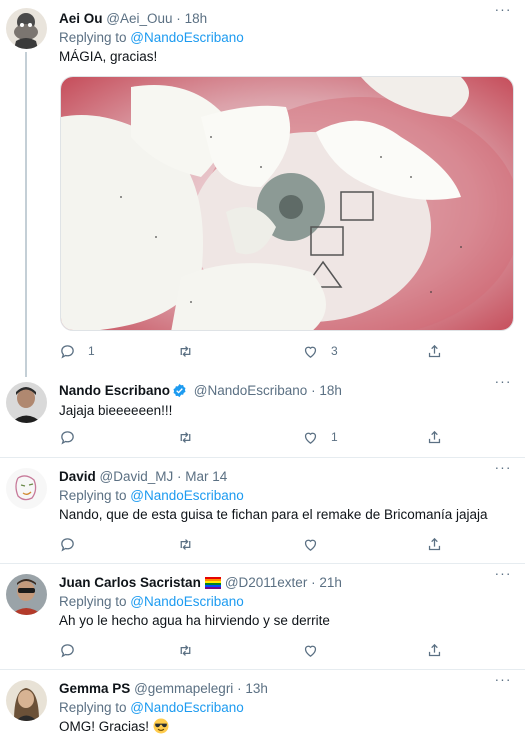 This screenshot has width=525, height=745. What do you see at coordinates (108, 56) in the screenshot?
I see `tweet-text: MÁGIA, gracias!` at bounding box center [108, 56].